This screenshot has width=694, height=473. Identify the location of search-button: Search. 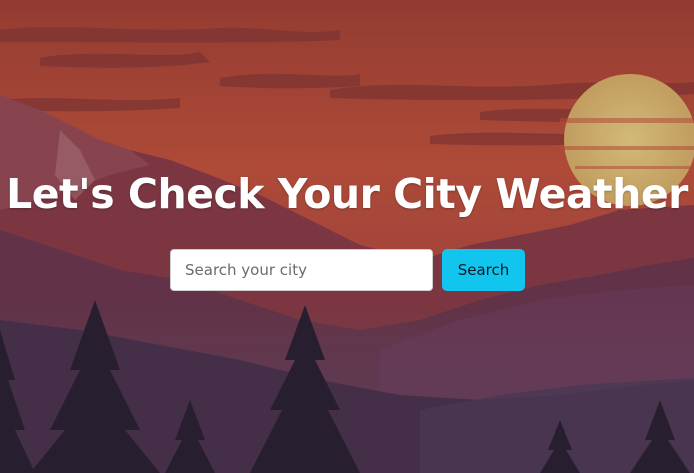
(483, 270).